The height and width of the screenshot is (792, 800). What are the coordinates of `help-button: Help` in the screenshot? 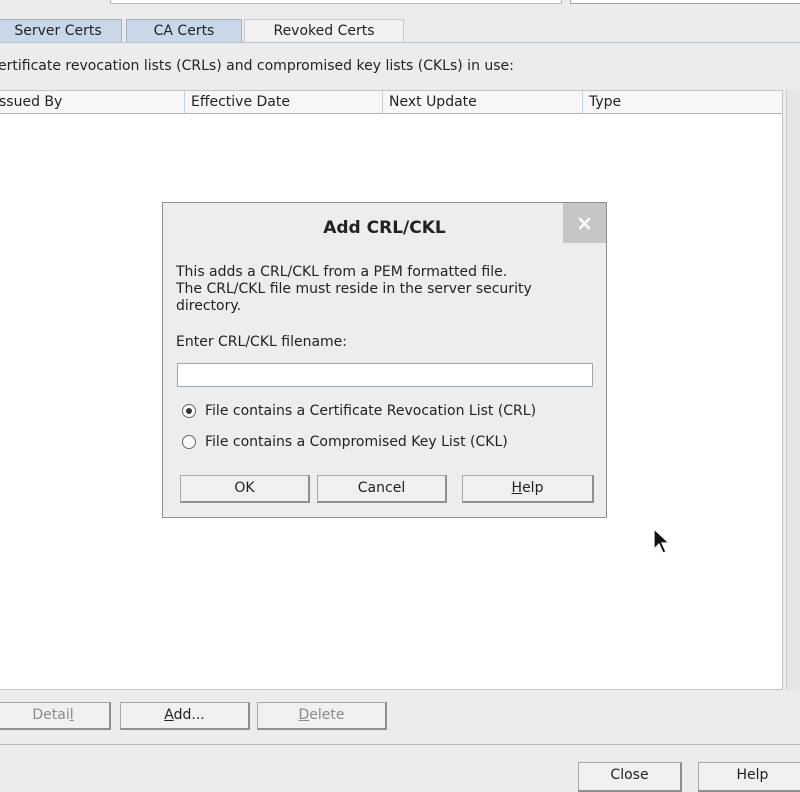 It's located at (749, 777).